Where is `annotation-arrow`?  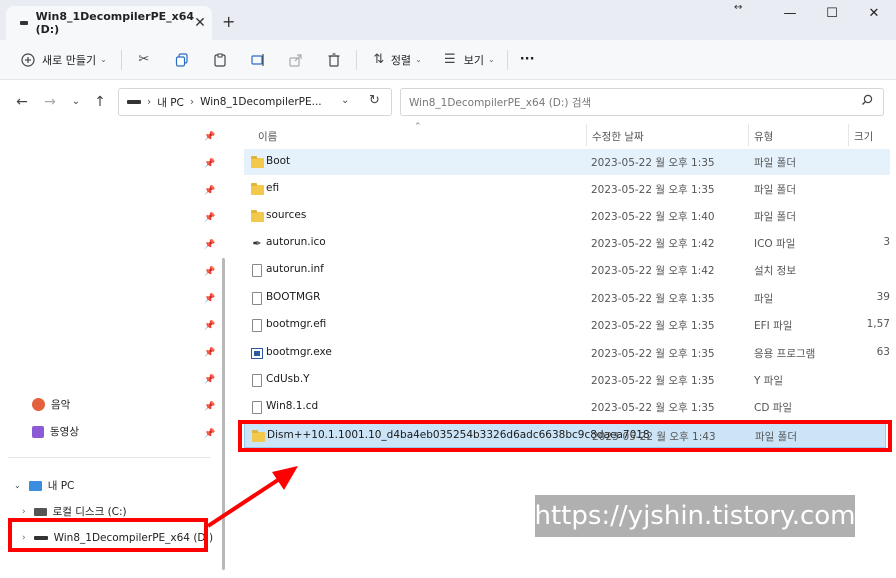 annotation-arrow is located at coordinates (252, 497).